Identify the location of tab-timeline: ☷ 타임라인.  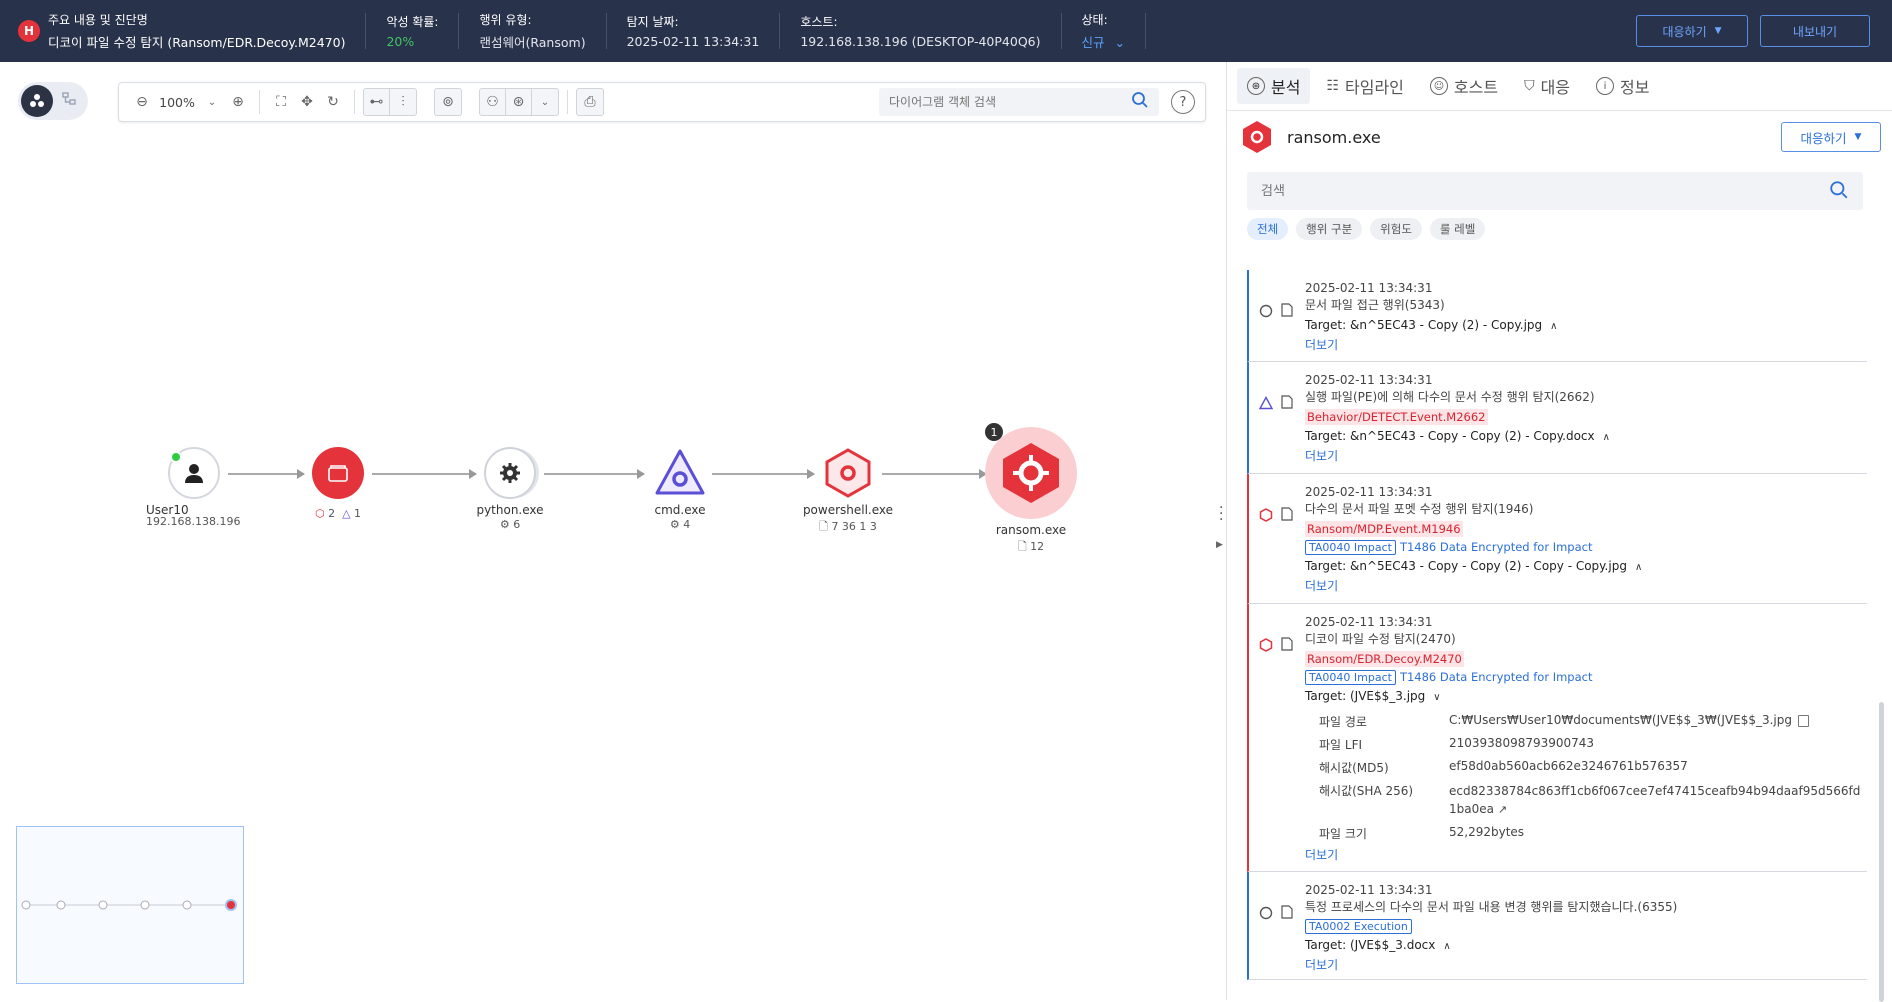
(1364, 86).